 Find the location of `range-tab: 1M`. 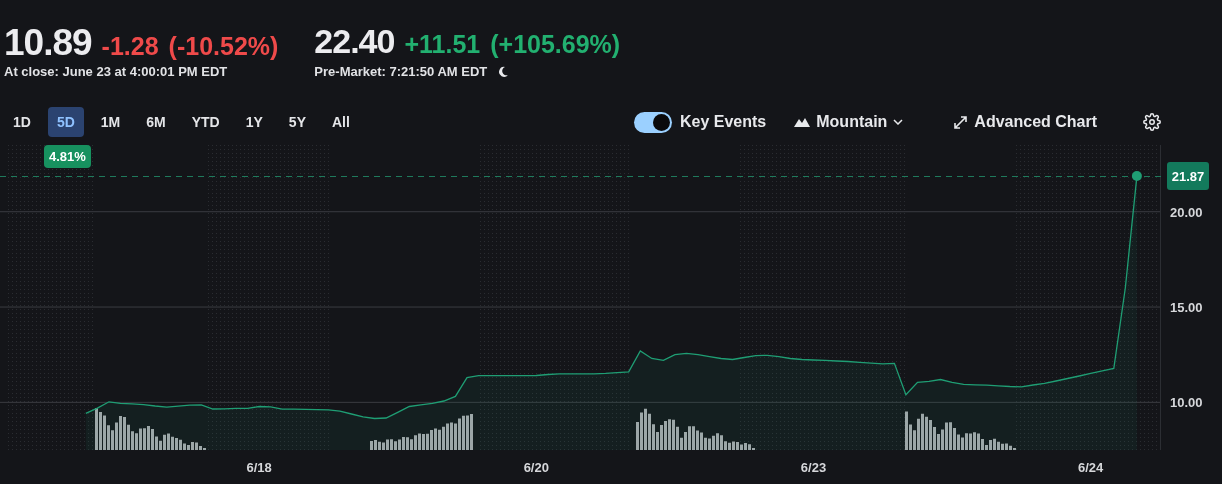

range-tab: 1M is located at coordinates (110, 122).